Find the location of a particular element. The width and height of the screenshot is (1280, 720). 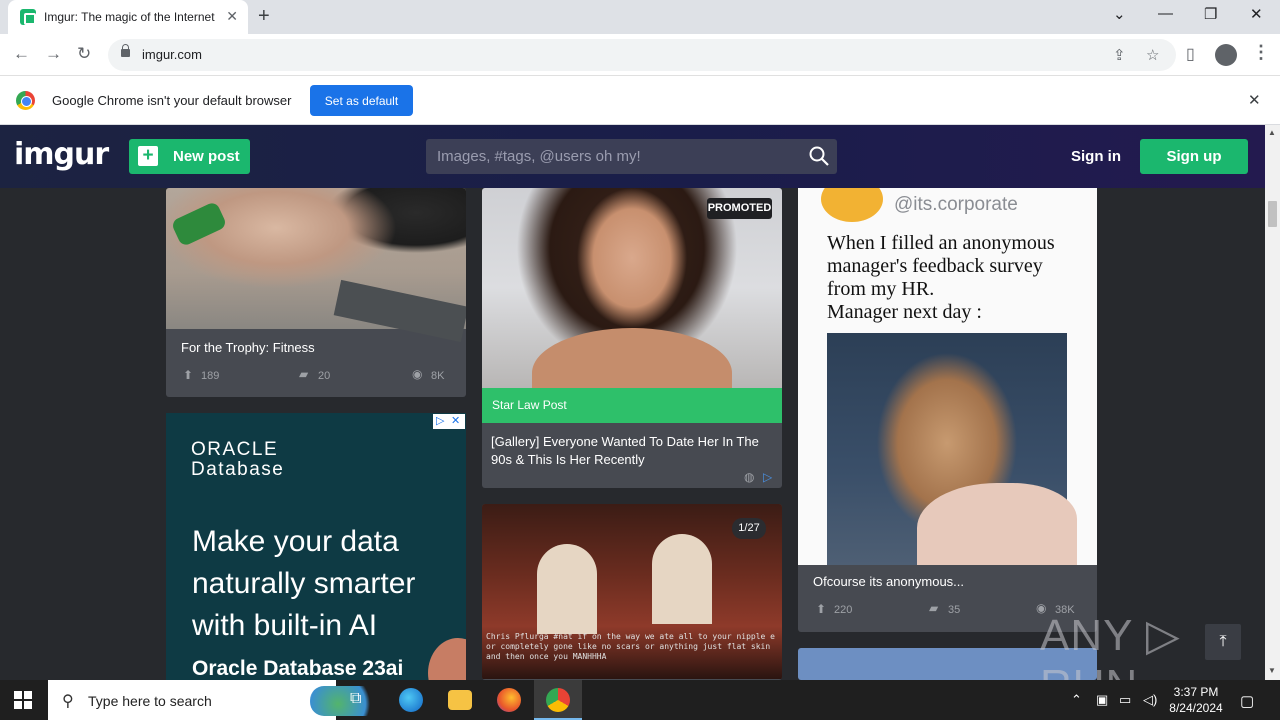

notifications-icon: ▢ is located at coordinates (1247, 701).